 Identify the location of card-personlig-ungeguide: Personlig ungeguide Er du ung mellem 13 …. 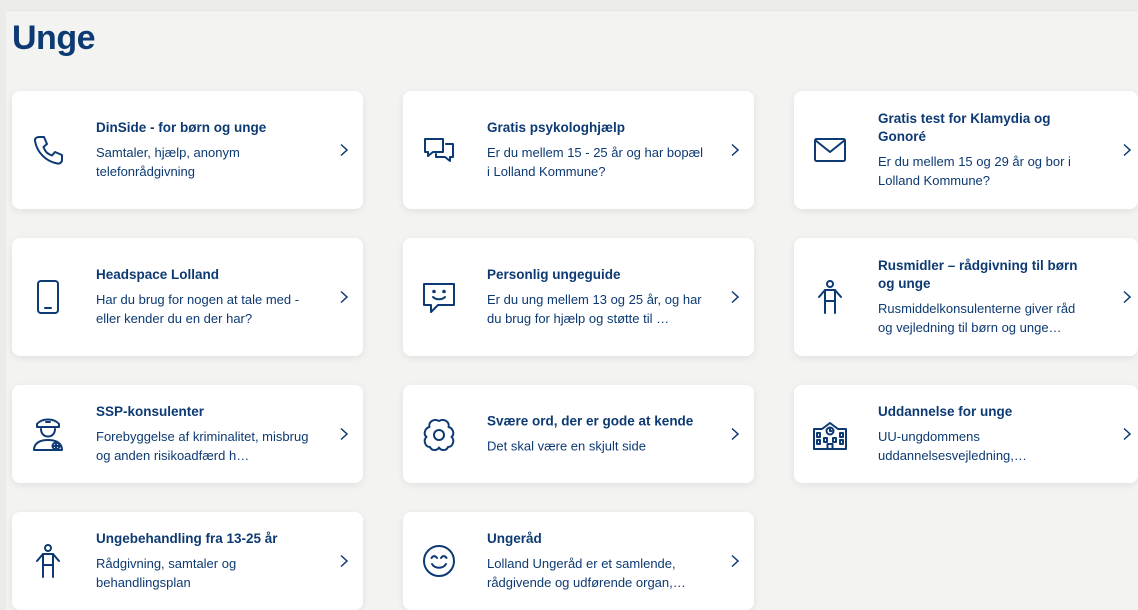
(578, 297).